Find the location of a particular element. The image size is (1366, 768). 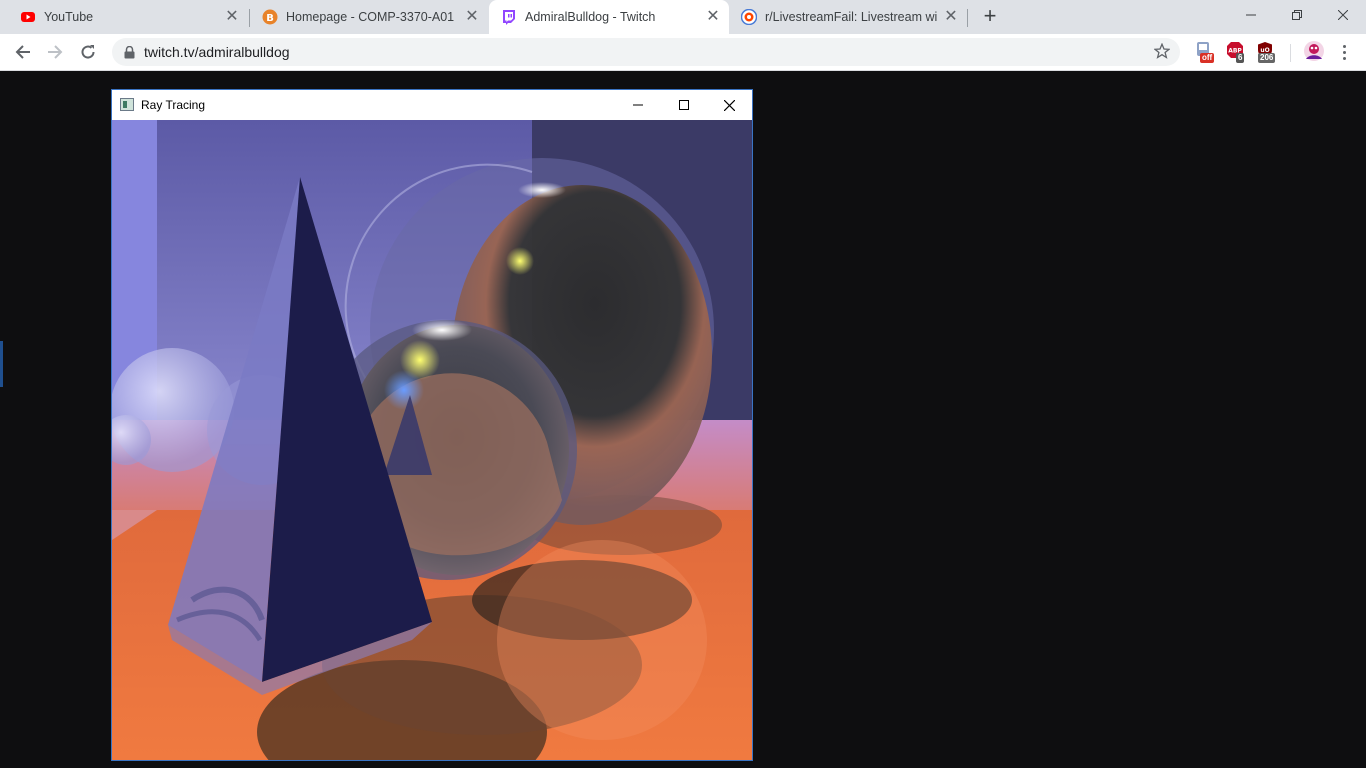

forward-button is located at coordinates (55, 52).